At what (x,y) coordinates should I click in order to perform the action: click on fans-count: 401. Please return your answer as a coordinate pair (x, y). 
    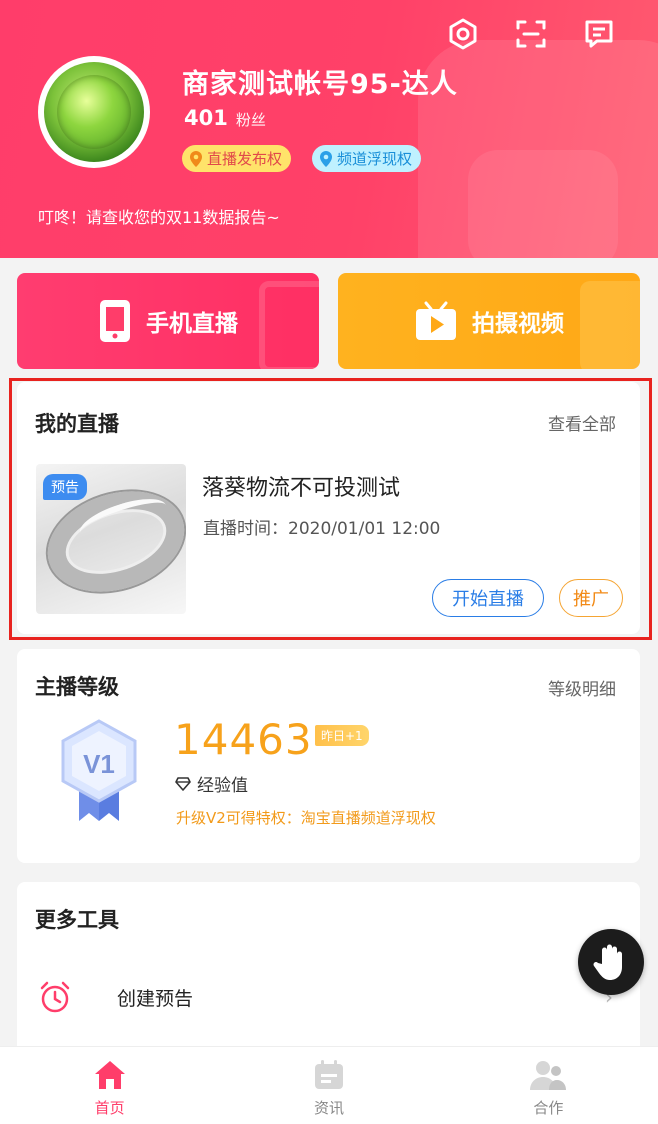
    Looking at the image, I should click on (206, 118).